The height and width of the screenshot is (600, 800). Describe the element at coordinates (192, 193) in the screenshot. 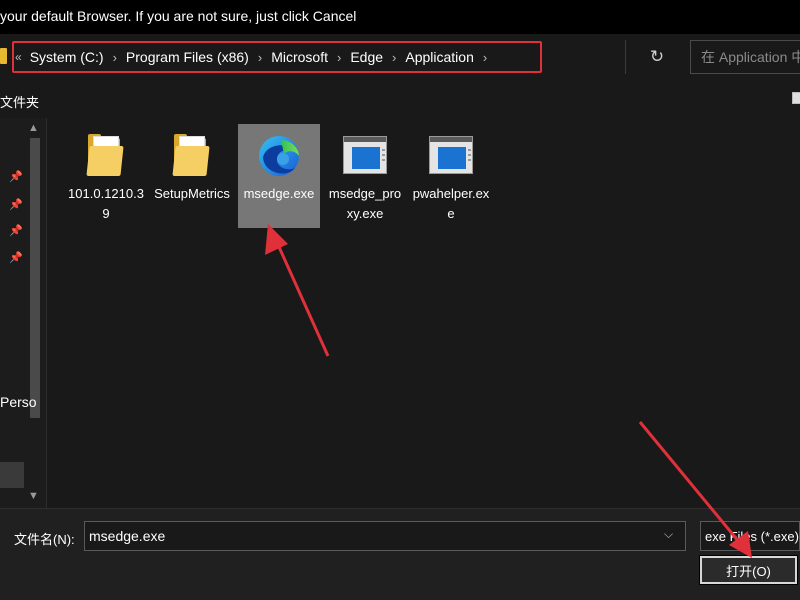

I see `file-name: SetupMetrics` at that location.